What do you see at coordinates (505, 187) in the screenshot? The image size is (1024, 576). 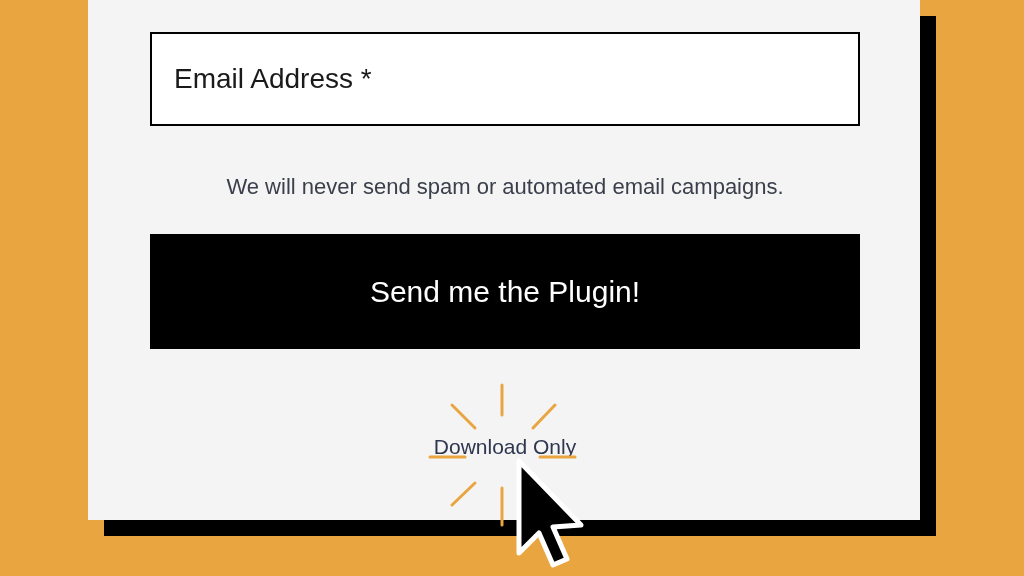 I see `privacy-note: We will never send spam or automated email campaigns.` at bounding box center [505, 187].